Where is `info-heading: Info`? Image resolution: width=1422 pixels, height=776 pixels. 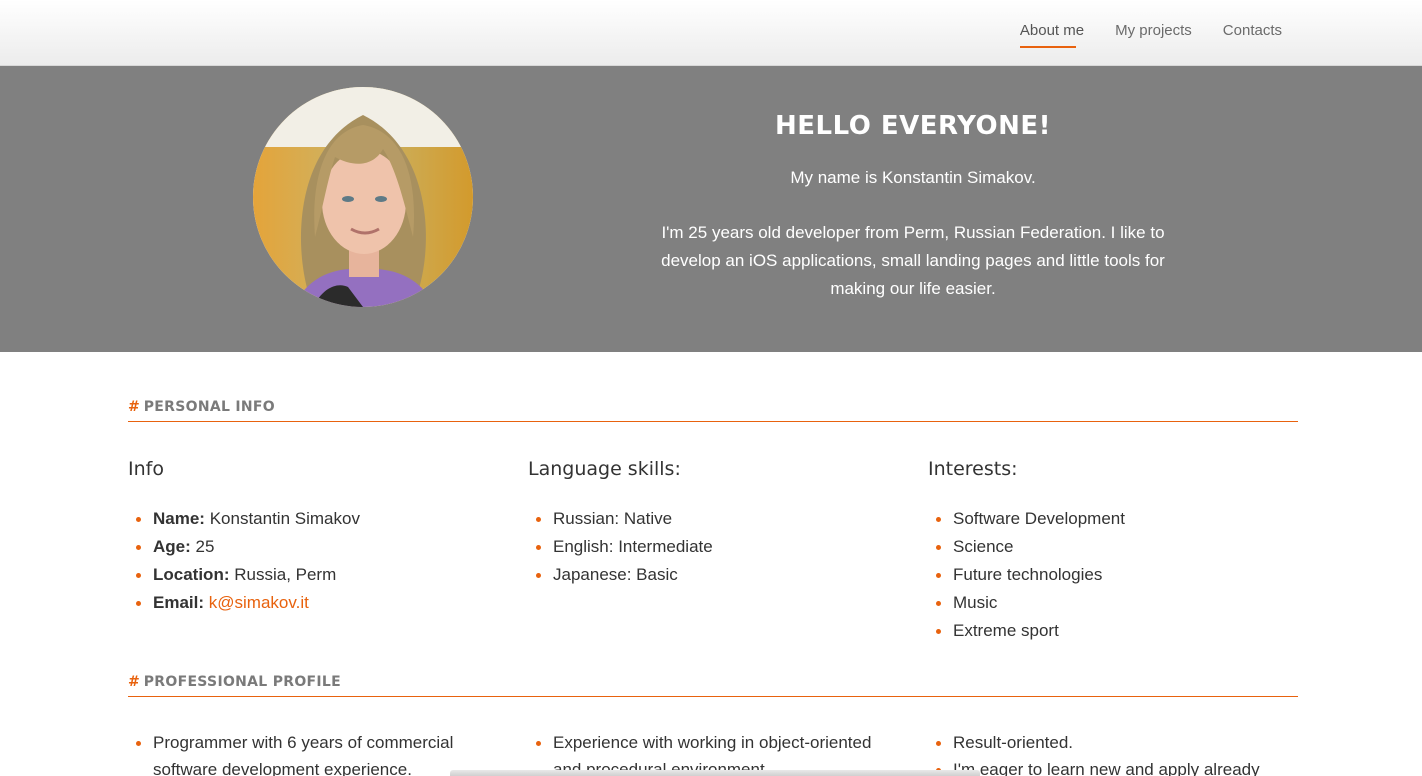 info-heading: Info is located at coordinates (146, 469).